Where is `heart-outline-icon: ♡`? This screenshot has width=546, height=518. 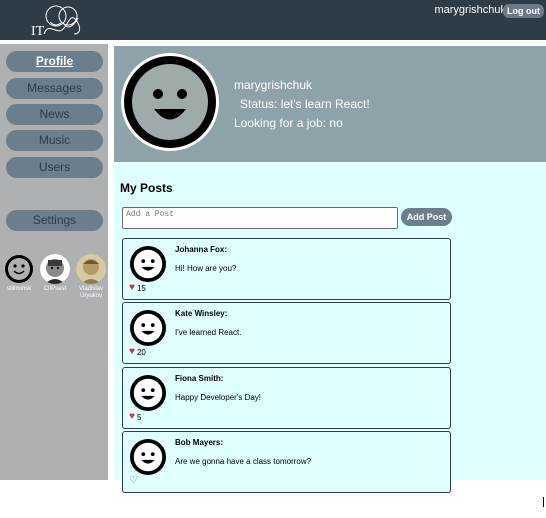 heart-outline-icon: ♡ is located at coordinates (133, 481).